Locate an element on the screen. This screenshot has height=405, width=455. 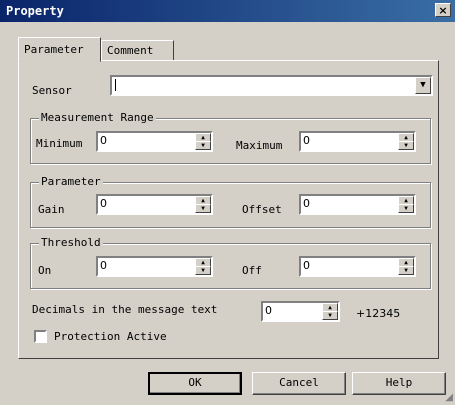
title-bar: Property × is located at coordinates (227, 11).